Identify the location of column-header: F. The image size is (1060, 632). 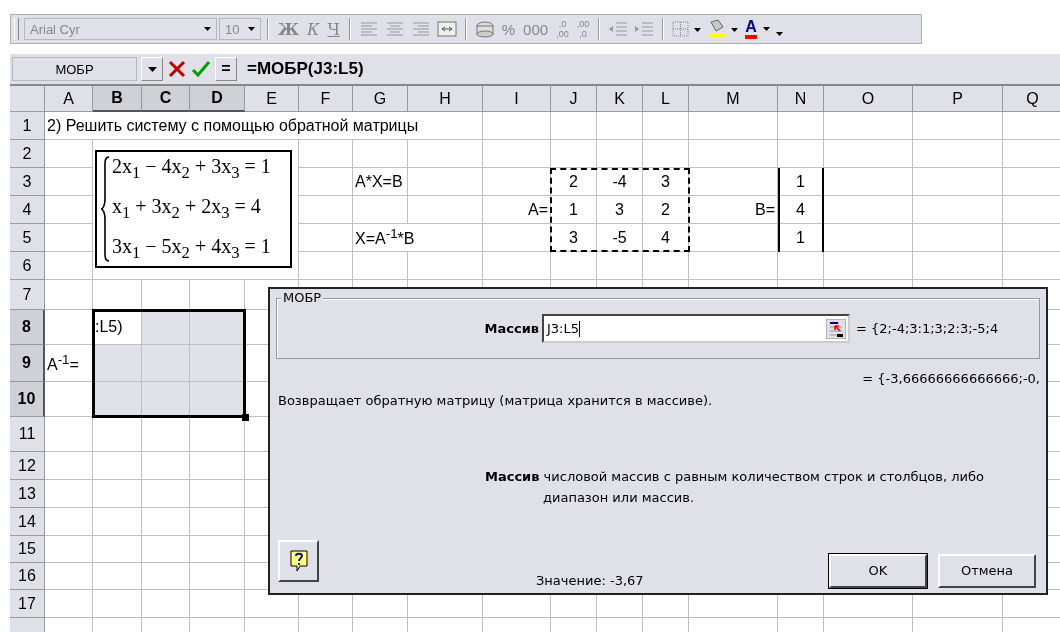
(326, 99).